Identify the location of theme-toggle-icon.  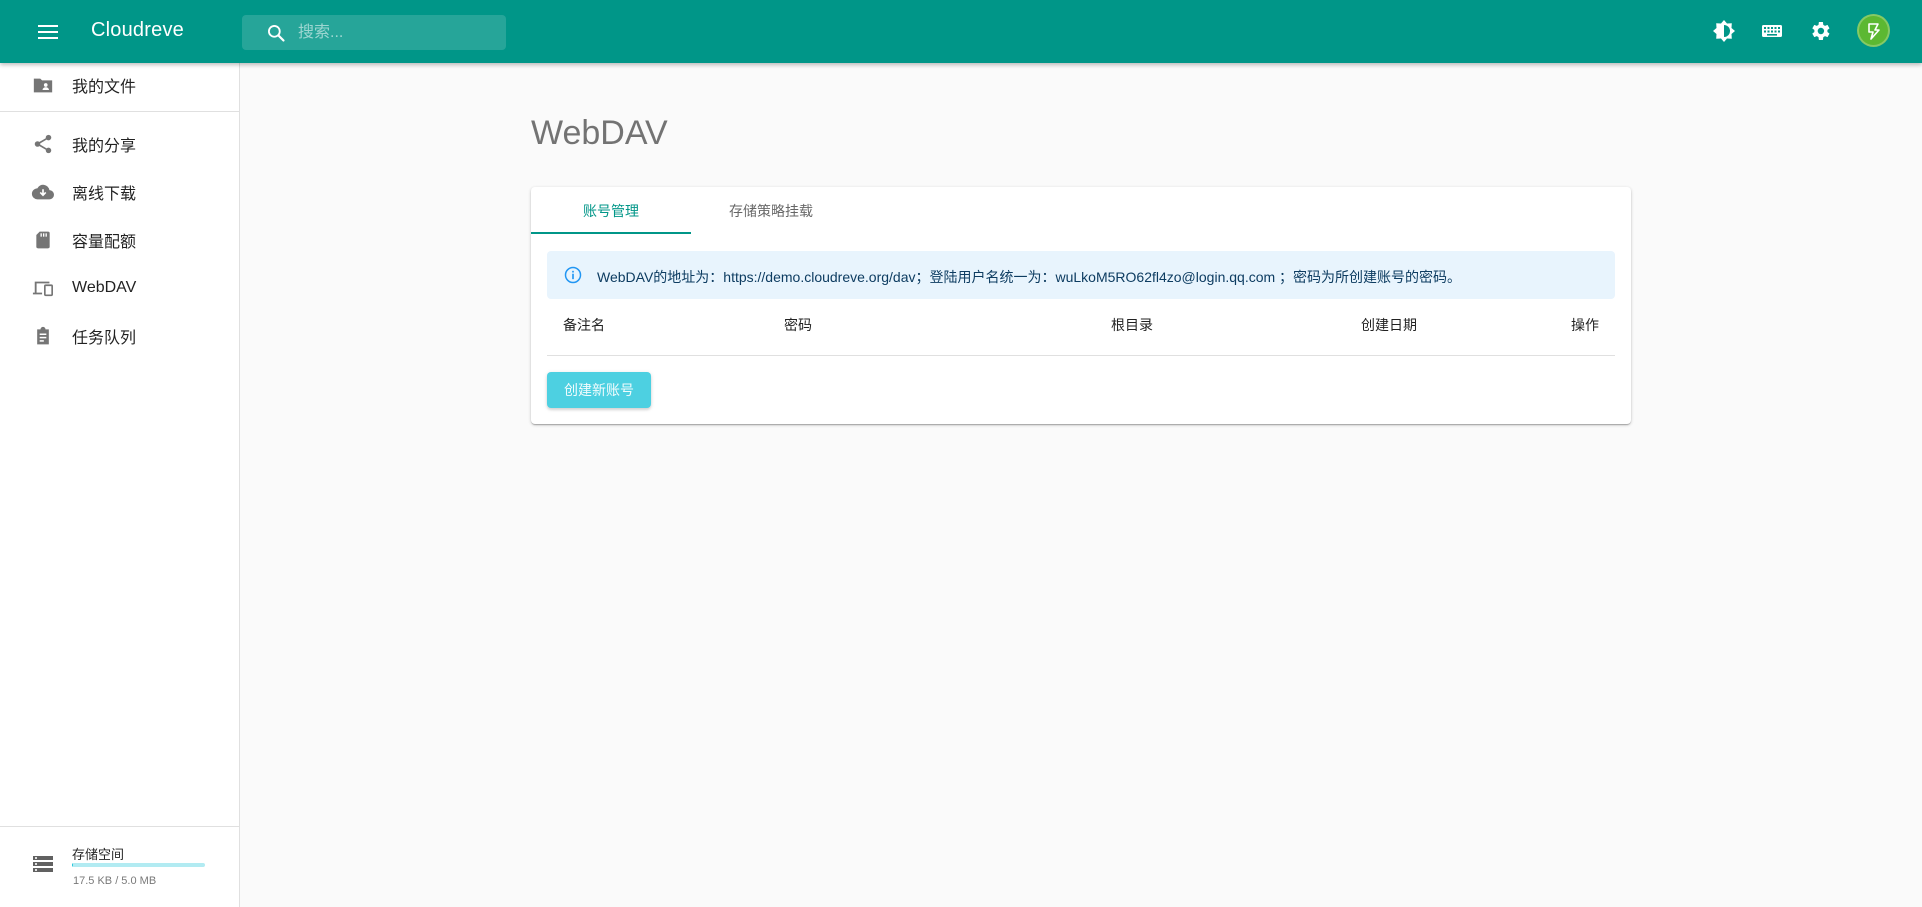
(1724, 31).